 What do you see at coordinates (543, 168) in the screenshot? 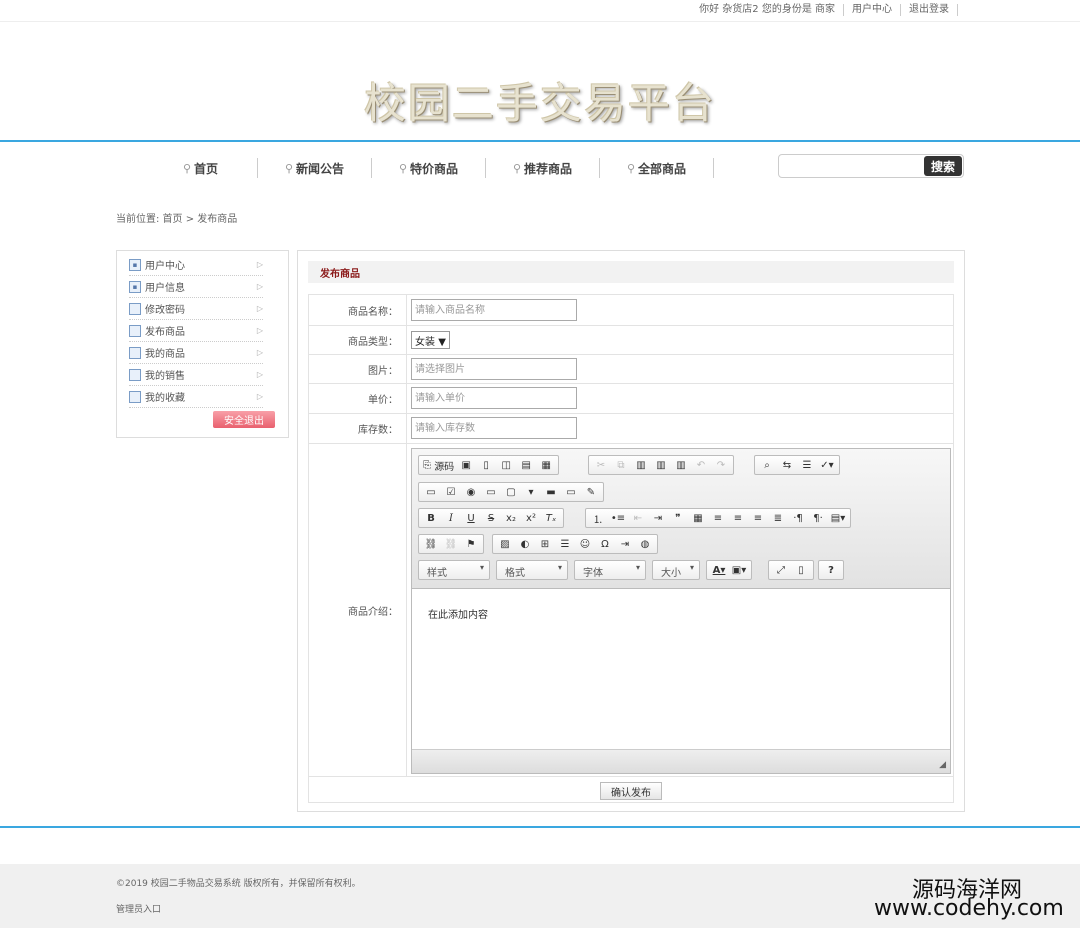
I see `nav-item-recommended: ⚲ 推荐商品` at bounding box center [543, 168].